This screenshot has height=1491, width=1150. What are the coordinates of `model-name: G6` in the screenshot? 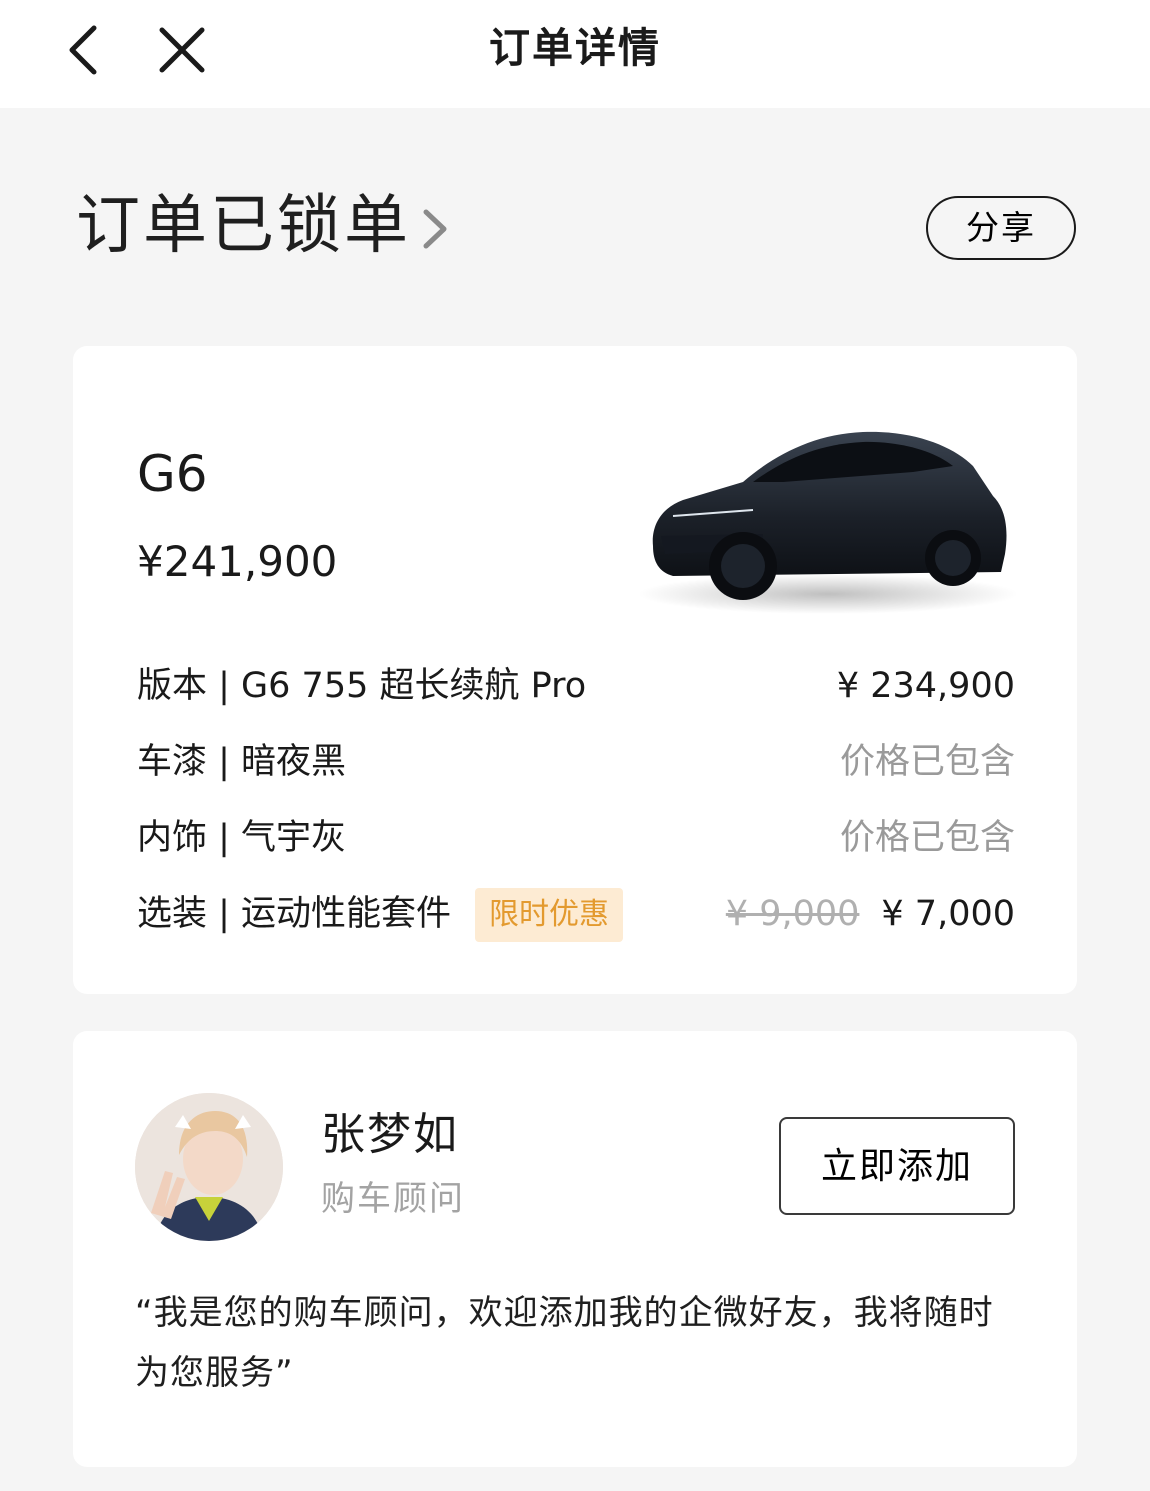 It's located at (172, 474).